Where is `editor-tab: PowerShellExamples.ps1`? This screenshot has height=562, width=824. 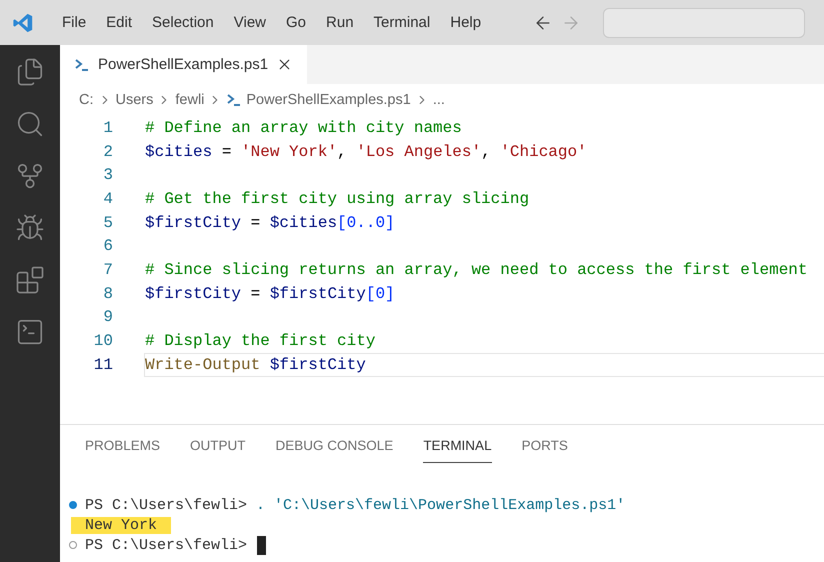 editor-tab: PowerShellExamples.ps1 is located at coordinates (184, 64).